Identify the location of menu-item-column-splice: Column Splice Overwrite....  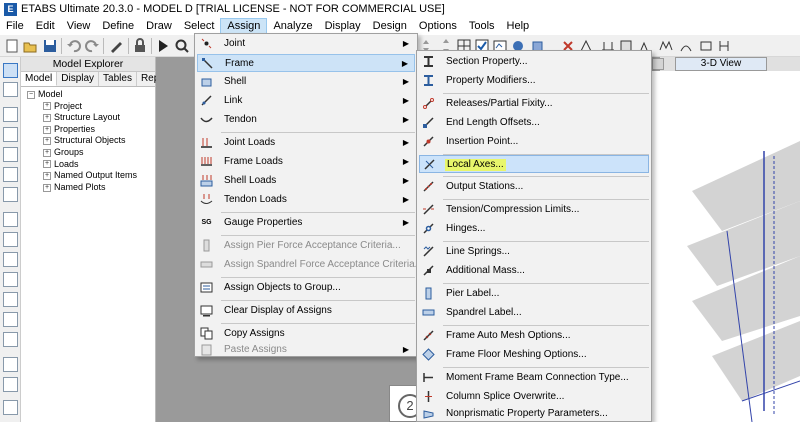
(534, 397).